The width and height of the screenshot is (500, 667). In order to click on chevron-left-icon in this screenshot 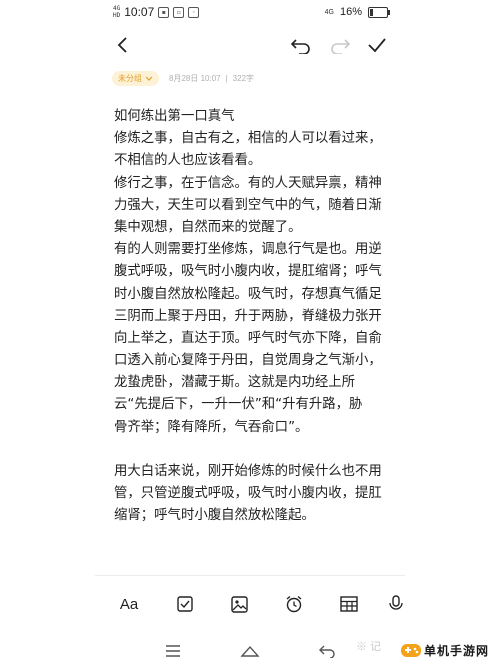, I will do `click(122, 45)`.